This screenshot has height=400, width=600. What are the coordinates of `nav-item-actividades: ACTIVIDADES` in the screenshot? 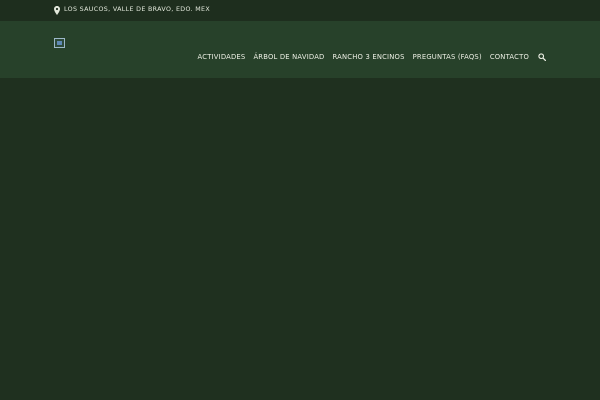 It's located at (222, 57).